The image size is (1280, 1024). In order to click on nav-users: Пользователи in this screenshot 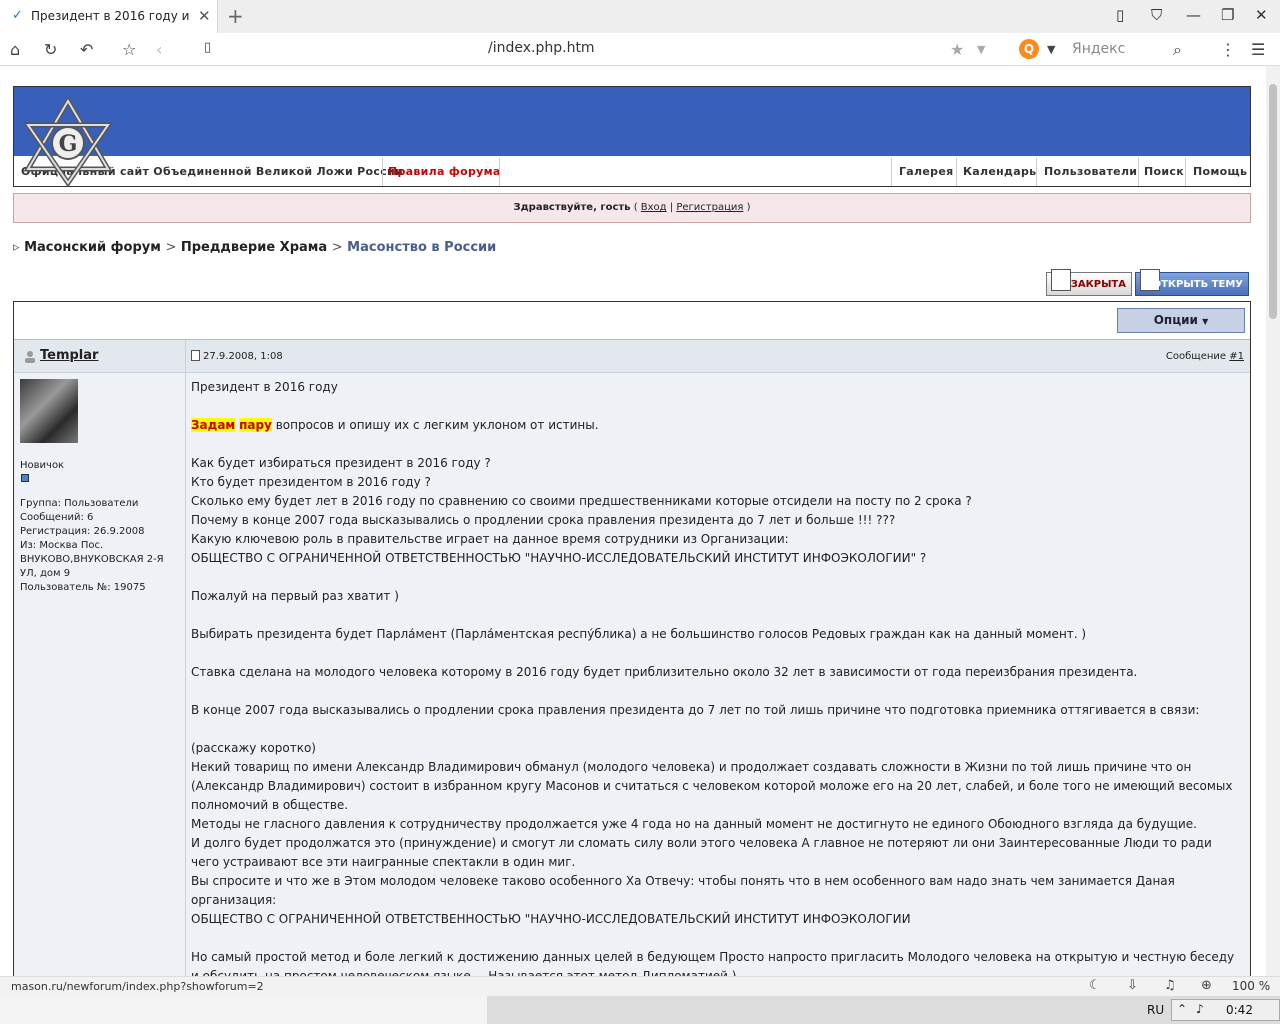, I will do `click(1090, 171)`.